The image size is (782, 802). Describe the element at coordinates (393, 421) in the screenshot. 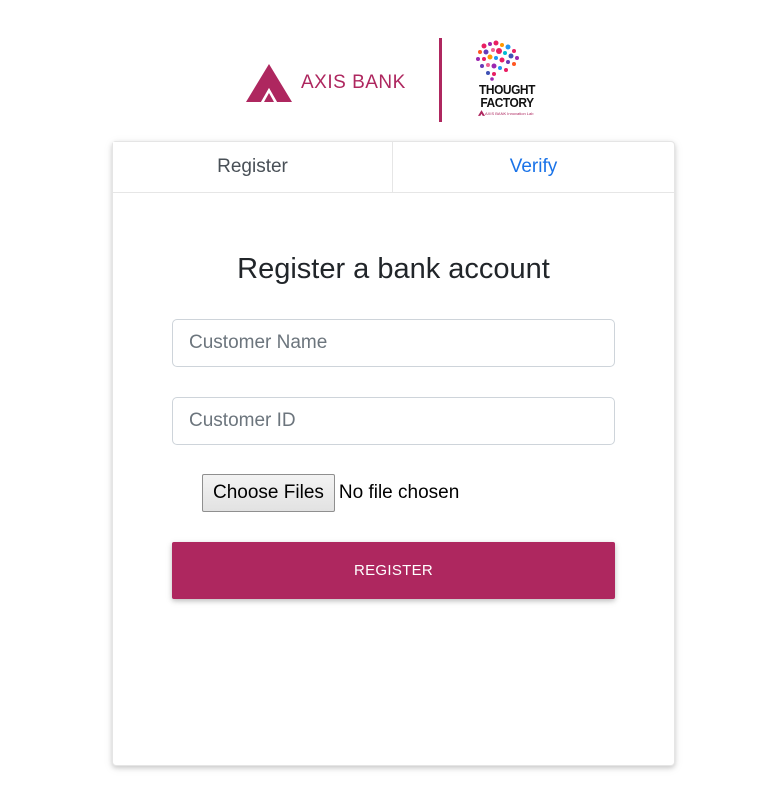

I see `customer-id-input` at that location.